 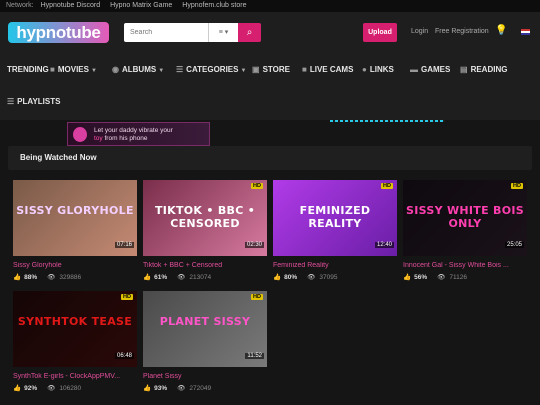 I want to click on video-rating: 56%, so click(x=421, y=277).